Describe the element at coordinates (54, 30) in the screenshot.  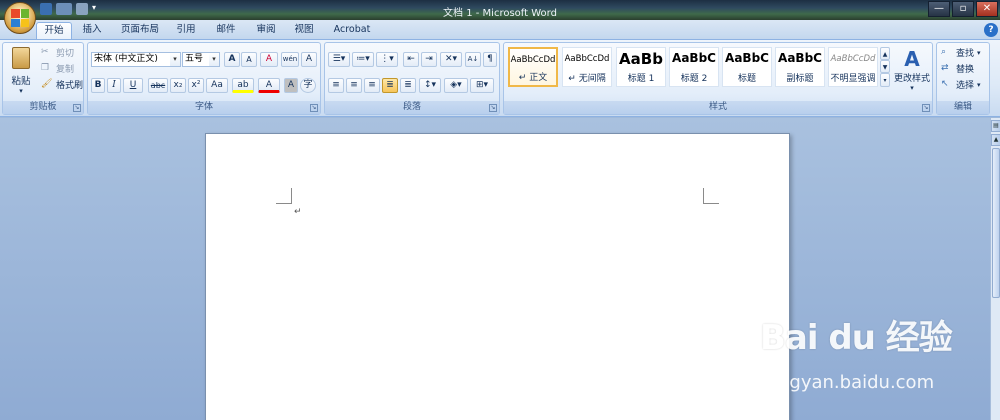
I see `tab-home: 开始` at that location.